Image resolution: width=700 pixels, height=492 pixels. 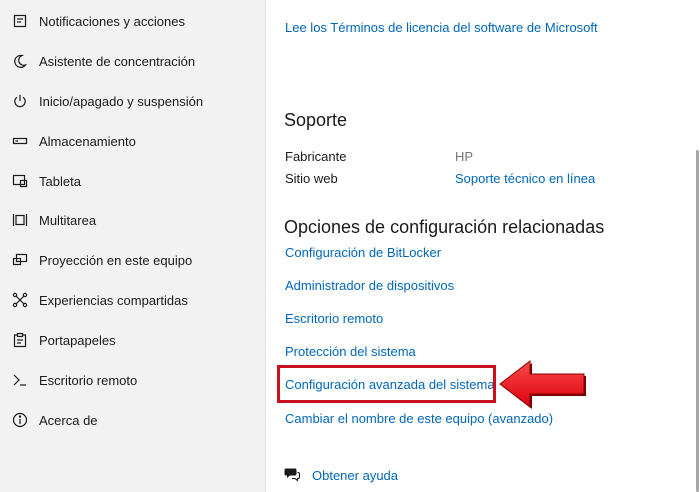 I want to click on sidebar-item-label: Escritorio remoto, so click(x=88, y=380).